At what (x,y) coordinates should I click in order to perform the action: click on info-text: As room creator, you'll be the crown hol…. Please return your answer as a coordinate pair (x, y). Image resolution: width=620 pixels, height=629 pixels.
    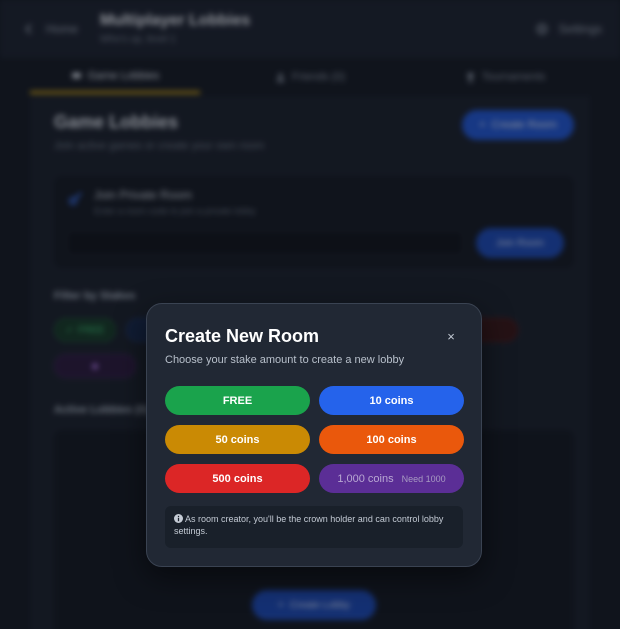
    Looking at the image, I should click on (309, 525).